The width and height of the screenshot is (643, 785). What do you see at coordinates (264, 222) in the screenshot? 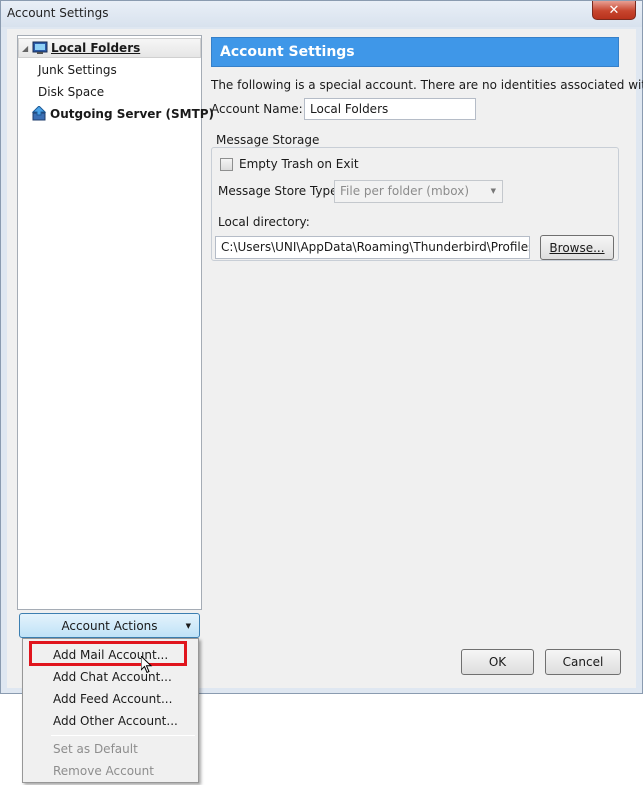
I see `local-directory-label: Local directory:` at bounding box center [264, 222].